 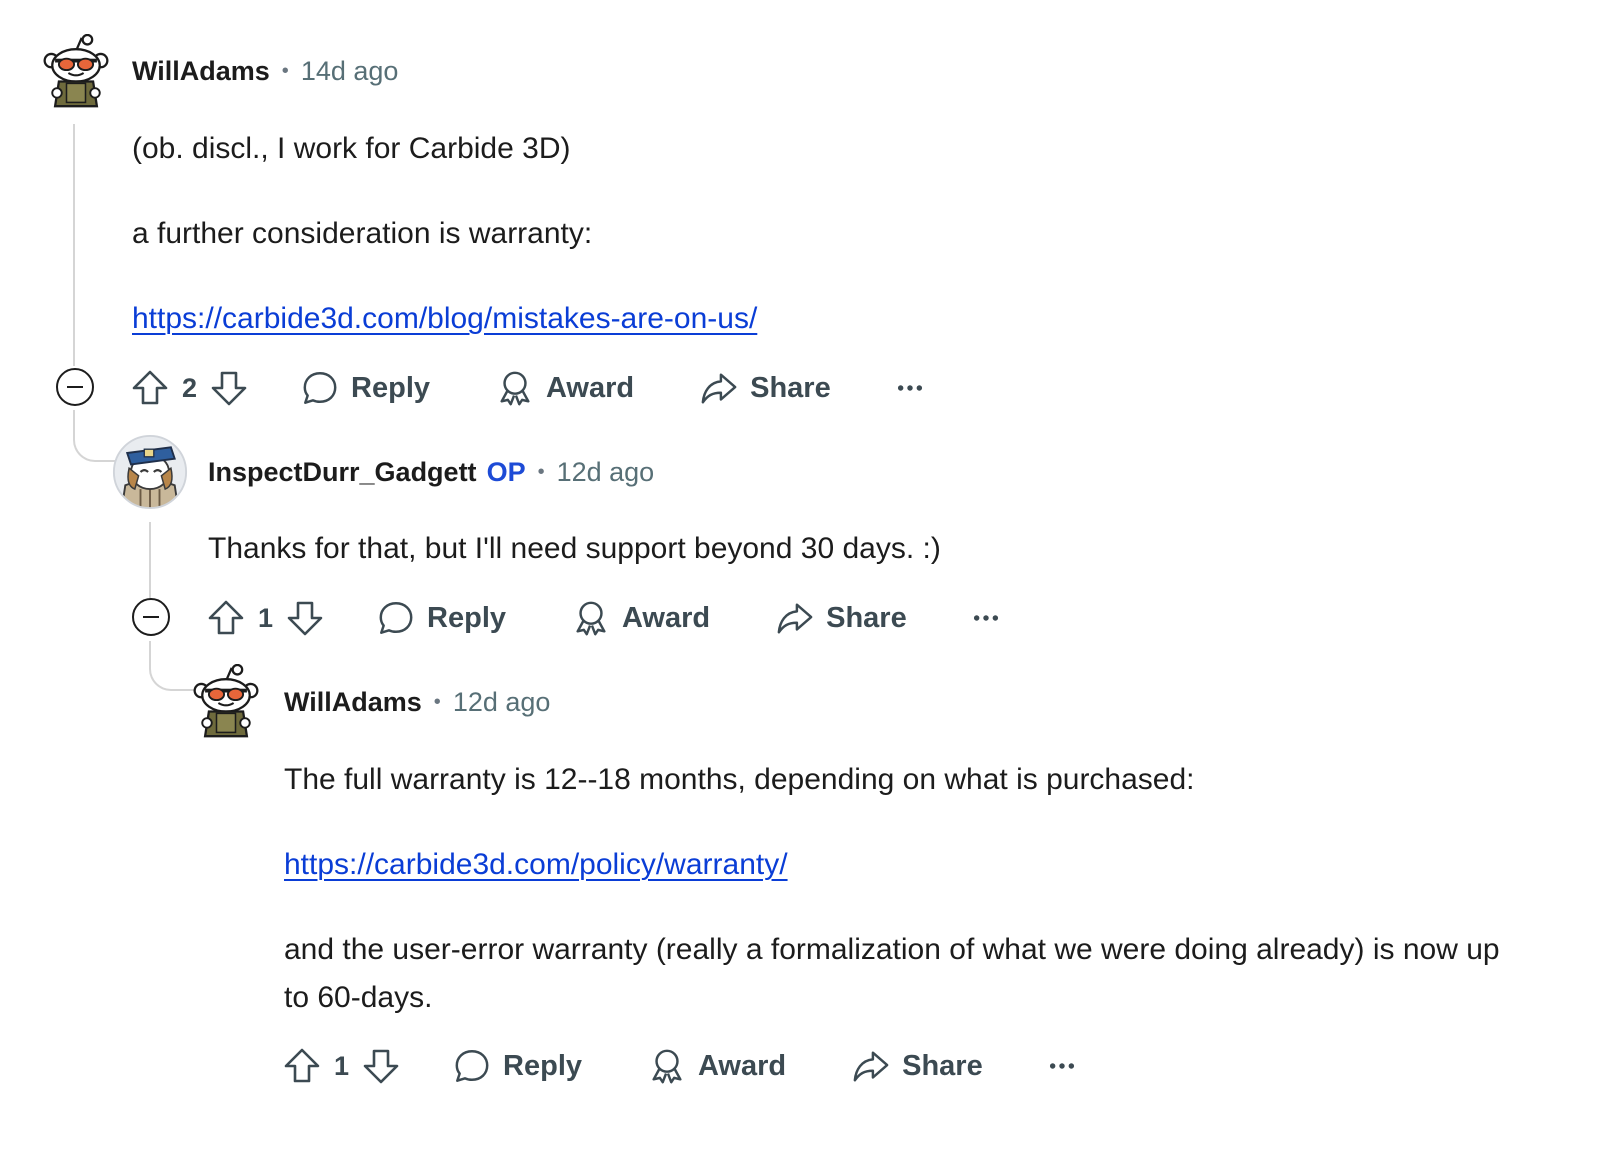 I want to click on timestamp: 14d ago, so click(x=350, y=71).